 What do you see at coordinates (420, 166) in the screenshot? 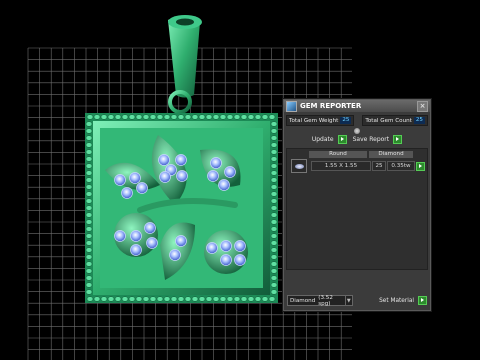
I see `row-go-arrow-icon` at bounding box center [420, 166].